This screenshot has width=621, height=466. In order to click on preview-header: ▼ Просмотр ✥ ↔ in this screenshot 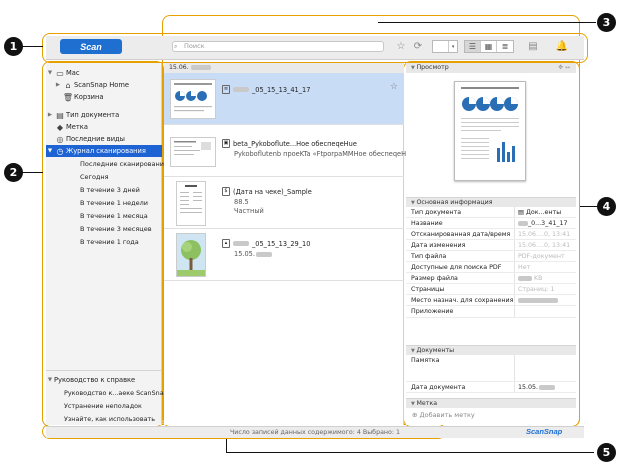, I will do `click(491, 68)`.